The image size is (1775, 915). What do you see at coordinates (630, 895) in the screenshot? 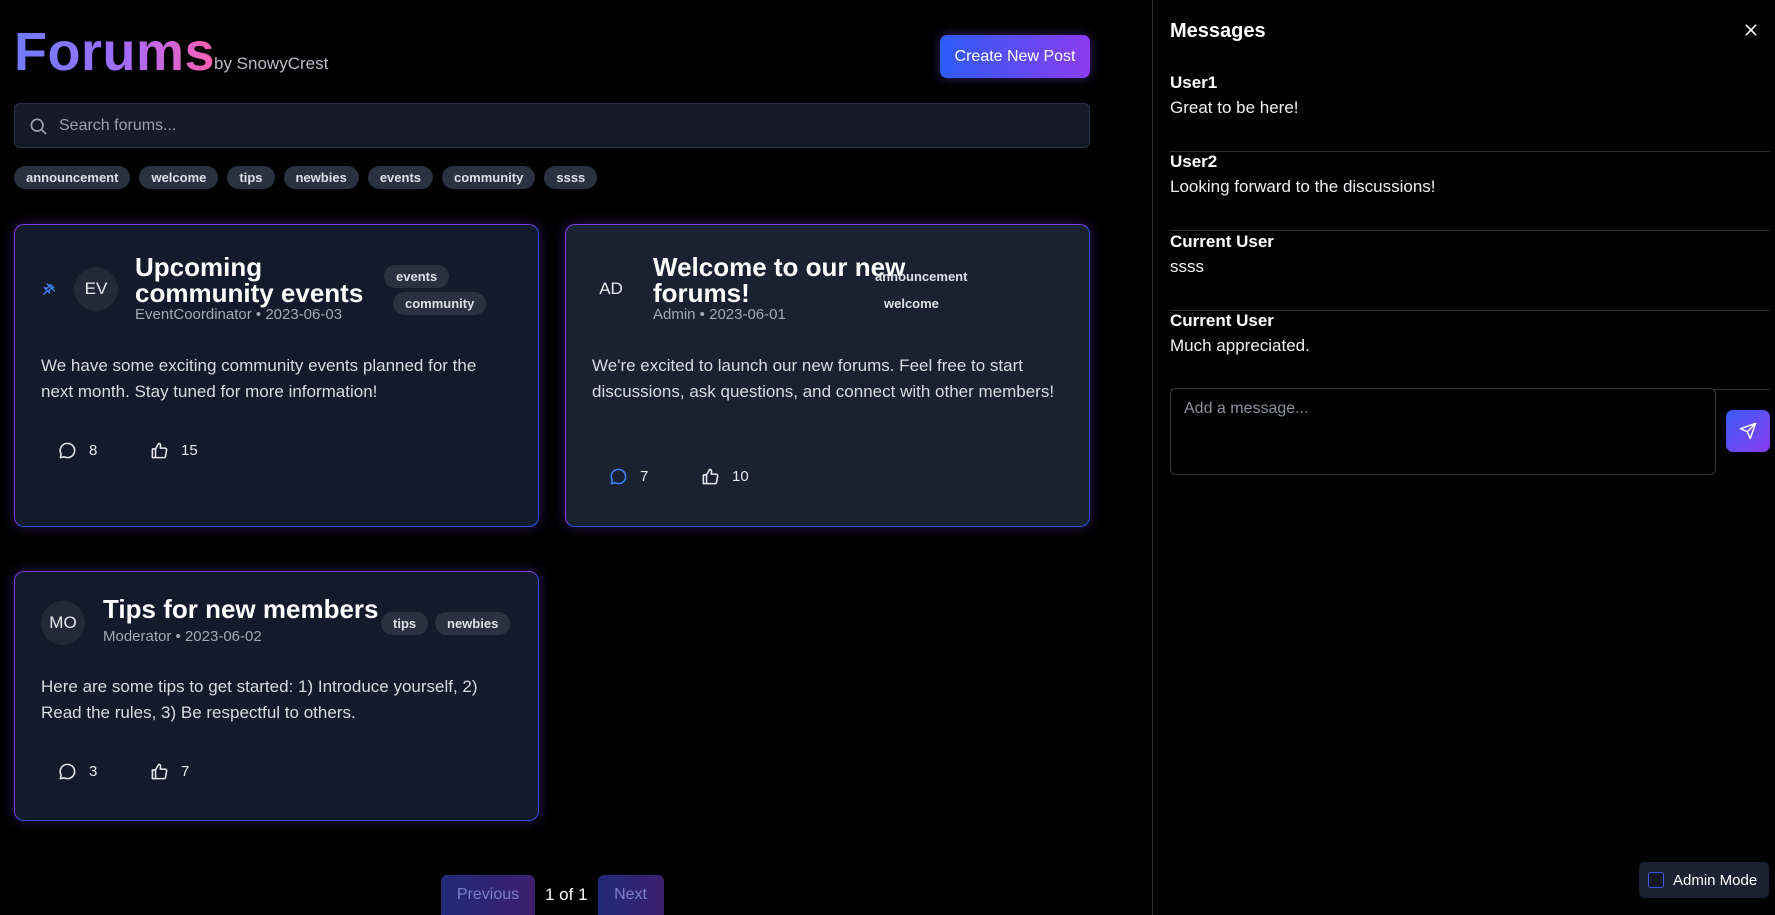
I see `next-page-button: Next` at bounding box center [630, 895].